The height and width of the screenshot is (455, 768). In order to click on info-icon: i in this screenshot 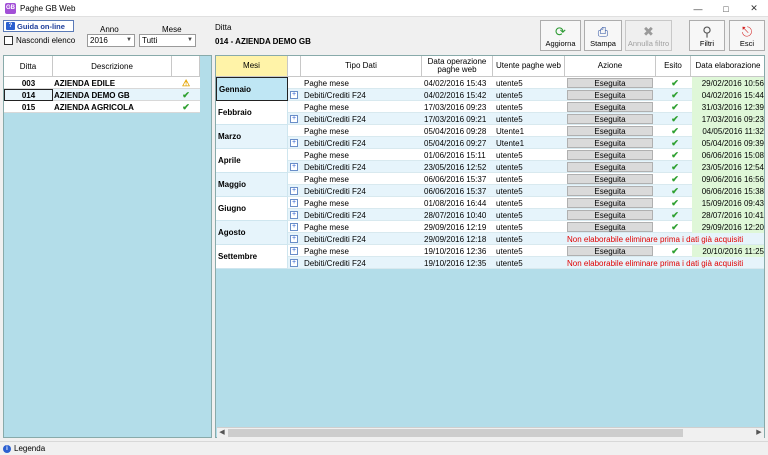, I will do `click(7, 448)`.